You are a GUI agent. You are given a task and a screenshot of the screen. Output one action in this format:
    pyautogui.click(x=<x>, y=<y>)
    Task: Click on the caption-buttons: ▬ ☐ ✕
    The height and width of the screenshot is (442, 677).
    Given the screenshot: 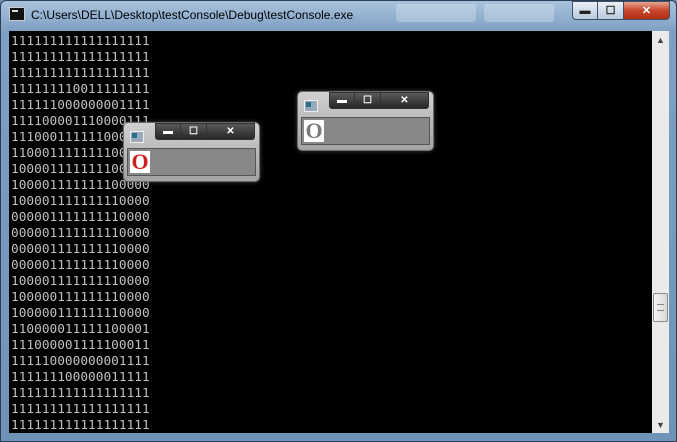 What is the action you would take?
    pyautogui.click(x=621, y=10)
    